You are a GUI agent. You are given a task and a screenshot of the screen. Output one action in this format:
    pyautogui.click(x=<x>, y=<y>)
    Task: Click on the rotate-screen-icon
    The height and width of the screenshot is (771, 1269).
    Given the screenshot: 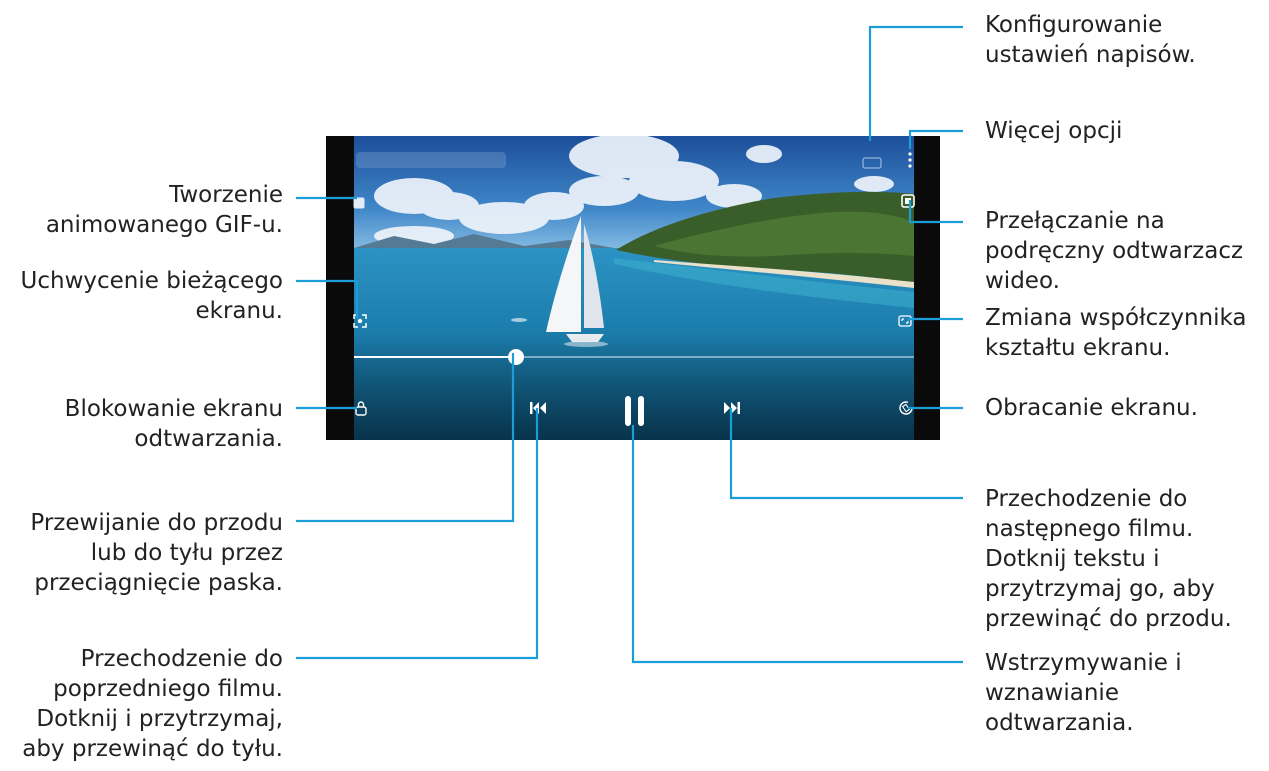 What is the action you would take?
    pyautogui.click(x=906, y=408)
    